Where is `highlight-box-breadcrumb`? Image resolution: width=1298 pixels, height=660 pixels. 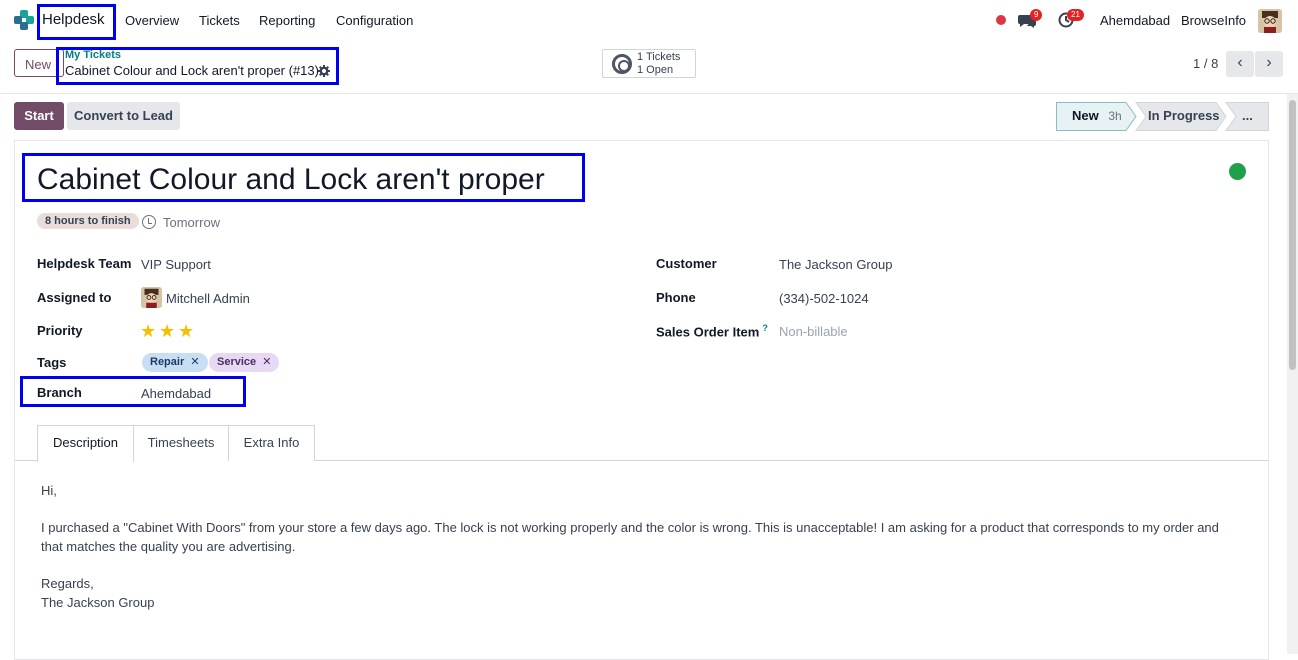
highlight-box-breadcrumb is located at coordinates (197, 66).